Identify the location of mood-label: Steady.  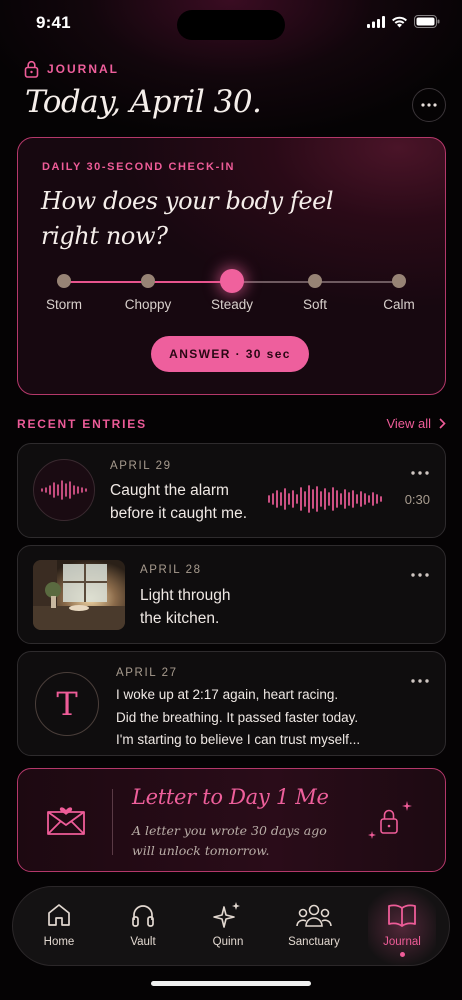
(232, 304).